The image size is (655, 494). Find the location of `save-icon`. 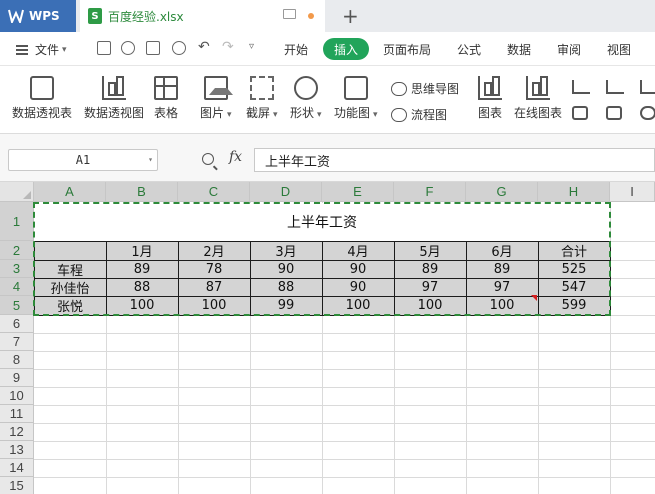

save-icon is located at coordinates (104, 48).